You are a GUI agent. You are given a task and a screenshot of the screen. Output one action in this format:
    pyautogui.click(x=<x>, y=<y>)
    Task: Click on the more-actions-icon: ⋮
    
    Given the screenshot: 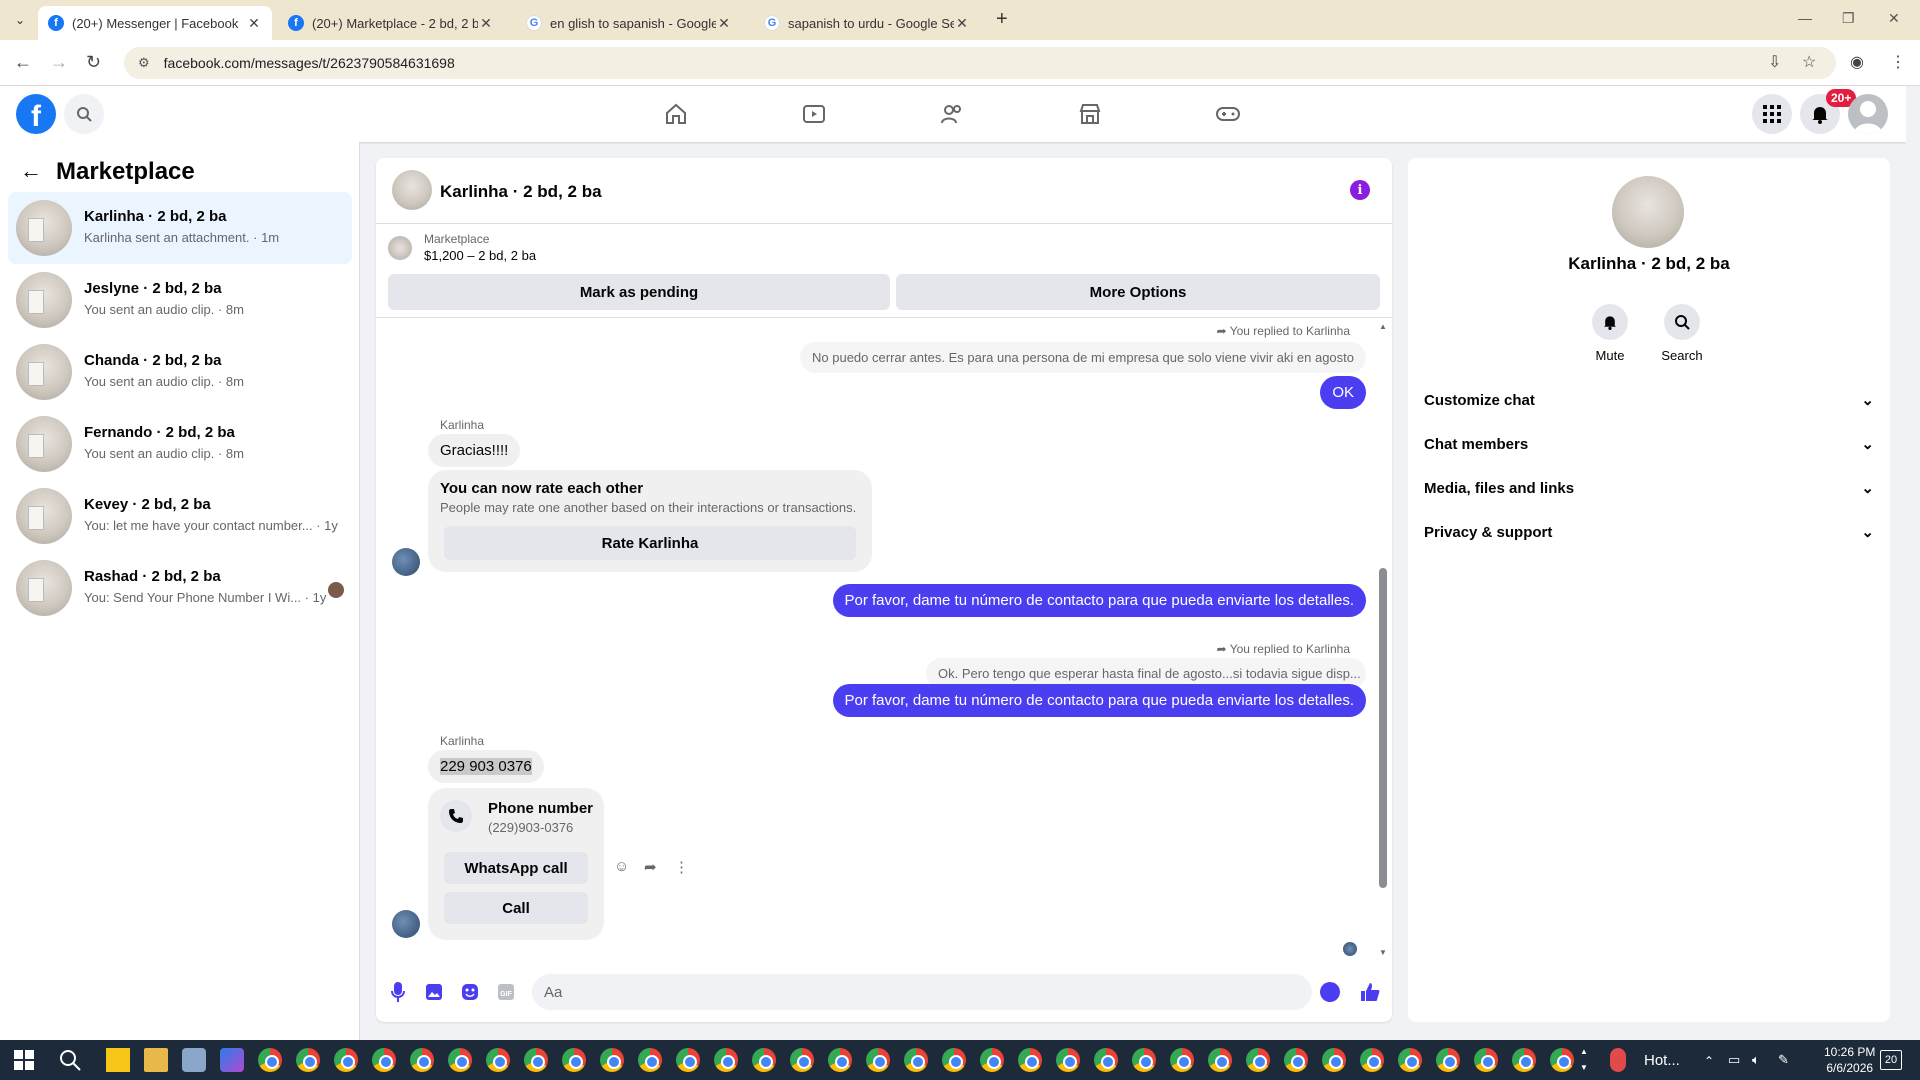 What is the action you would take?
    pyautogui.click(x=681, y=867)
    